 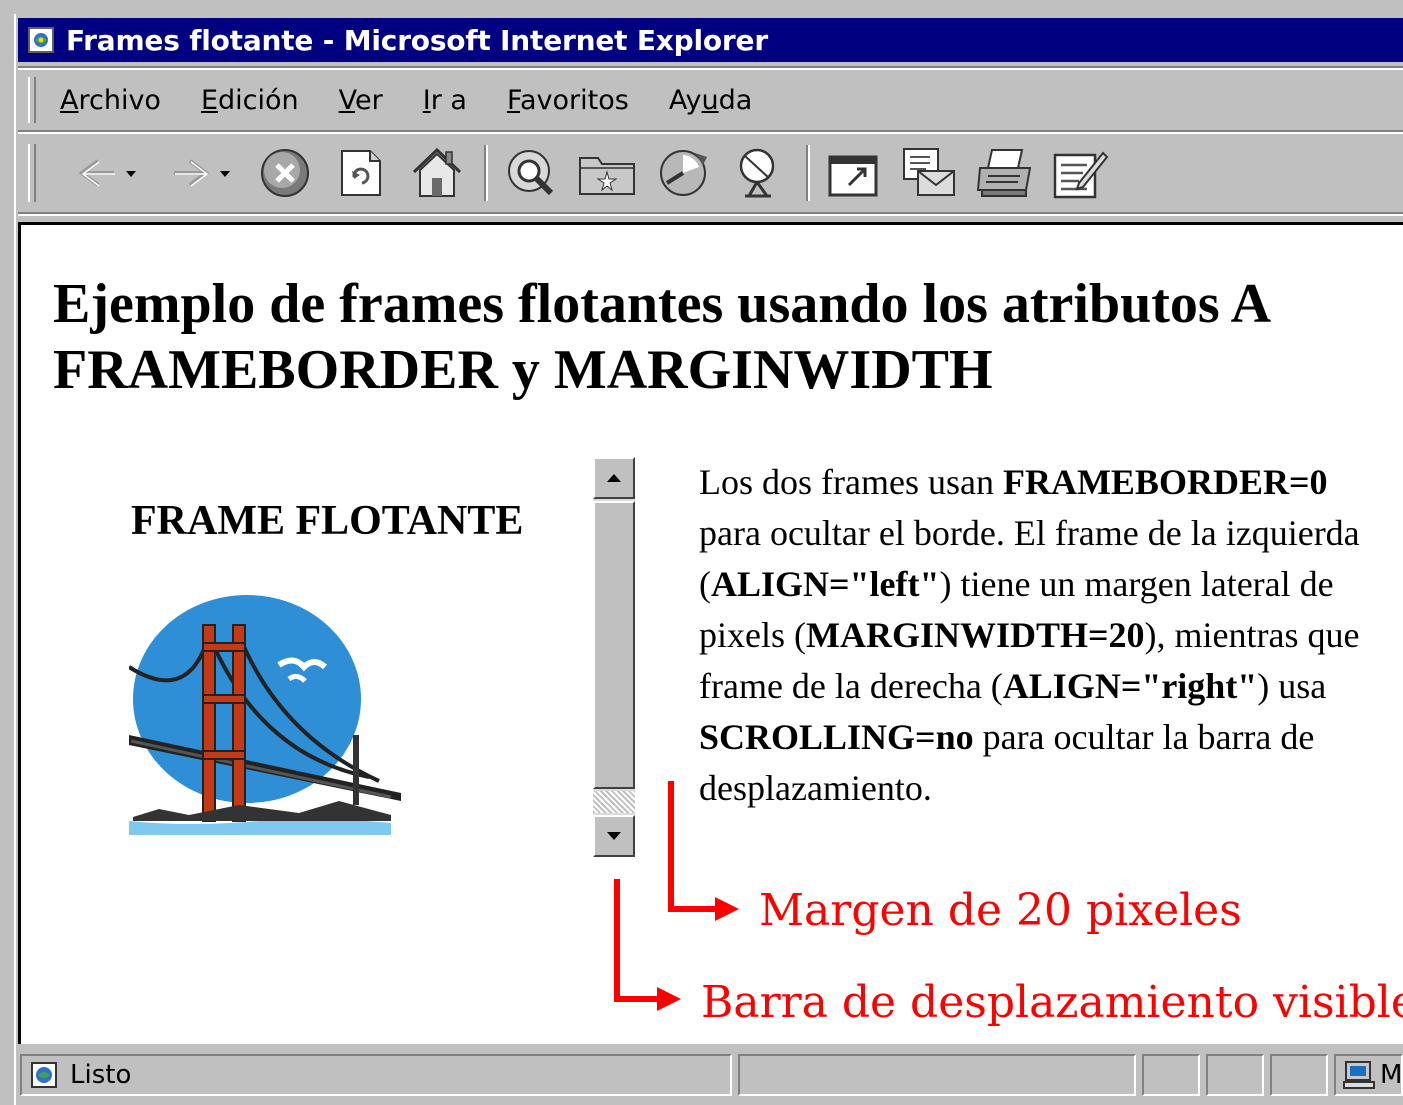 I want to click on home-icon, so click(x=437, y=172).